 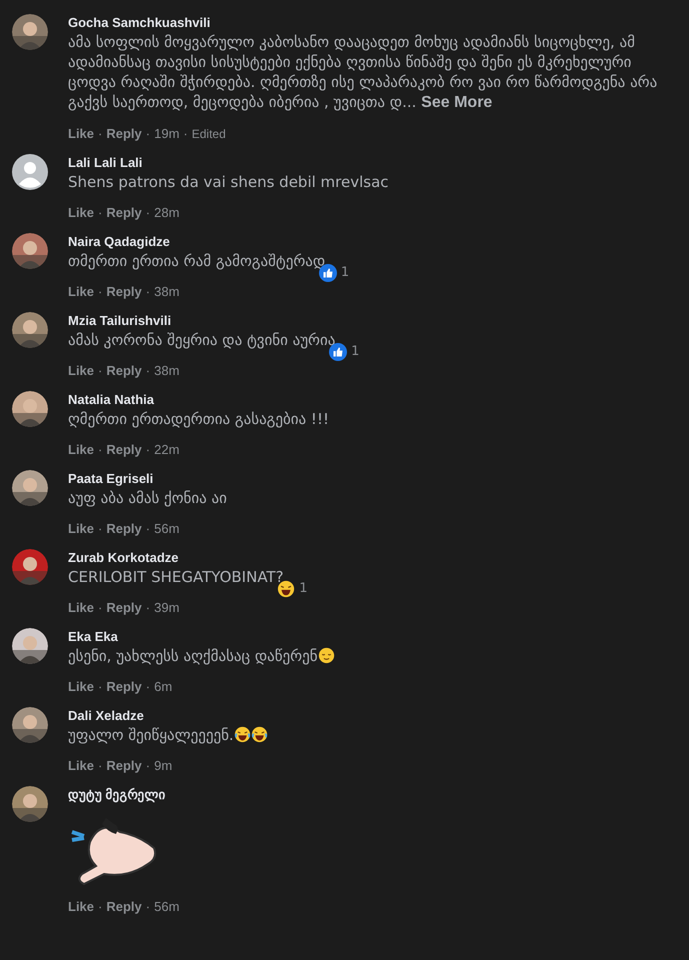 I want to click on author-name: Naira Qadagidze, so click(x=197, y=242).